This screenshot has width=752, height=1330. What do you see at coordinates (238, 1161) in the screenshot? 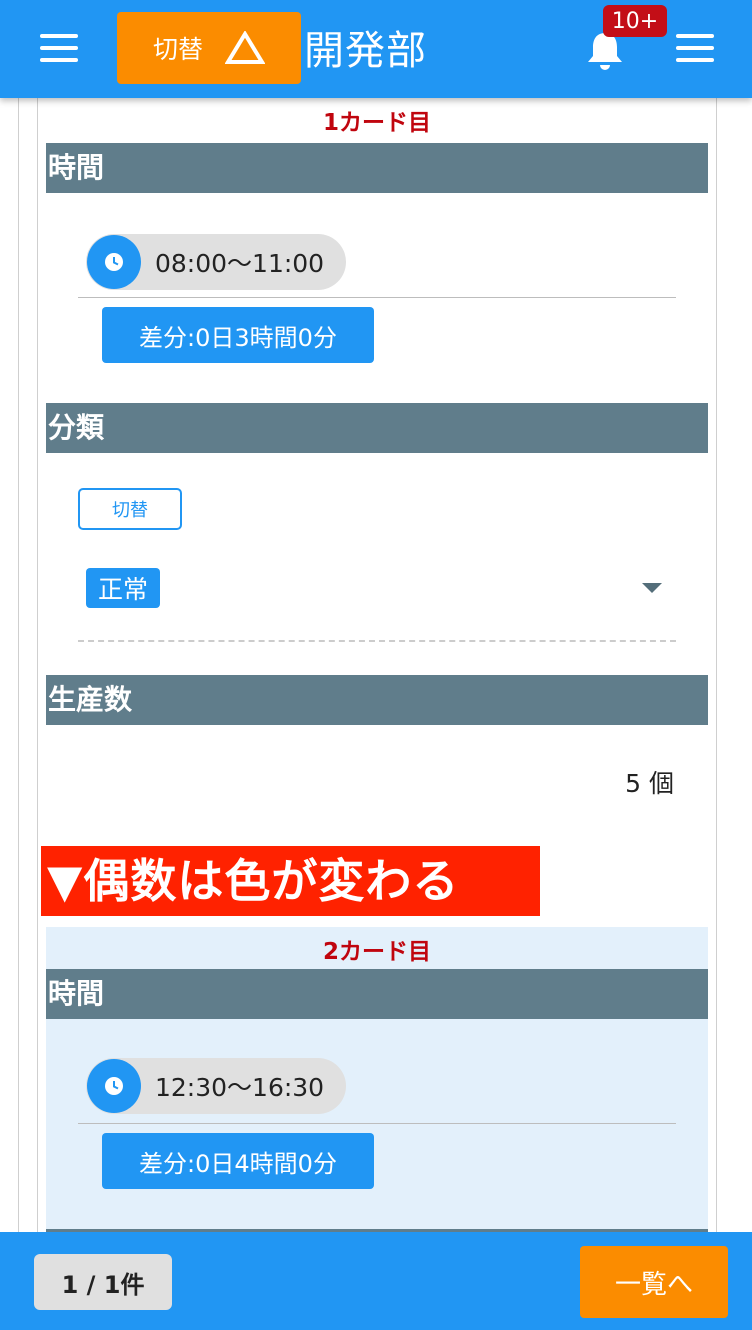
I see `diff-chip: 差分:0日4時間0分` at bounding box center [238, 1161].